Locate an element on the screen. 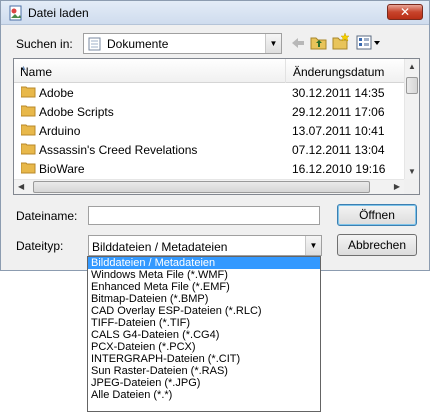  documents-folder-icon is located at coordinates (94, 44).